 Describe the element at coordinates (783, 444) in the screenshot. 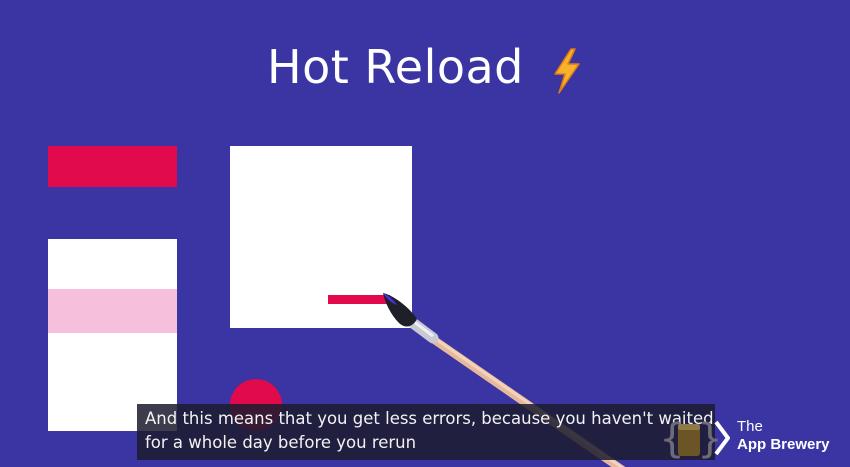

I see `logo-text-line-2: App Brewery` at that location.